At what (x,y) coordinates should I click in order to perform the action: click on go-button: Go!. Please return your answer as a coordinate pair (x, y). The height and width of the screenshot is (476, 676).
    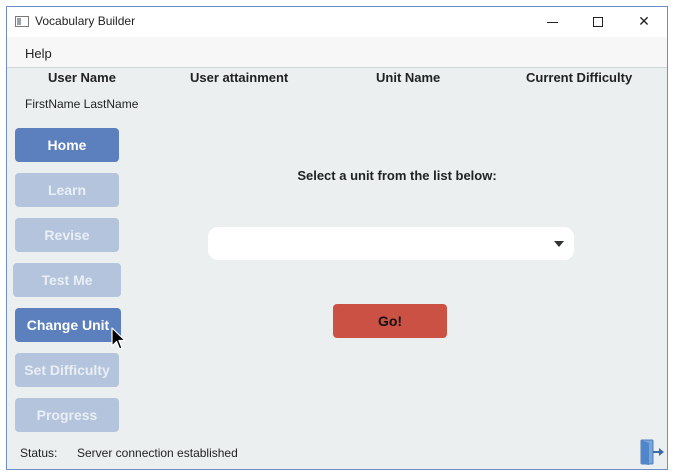
    Looking at the image, I should click on (390, 321).